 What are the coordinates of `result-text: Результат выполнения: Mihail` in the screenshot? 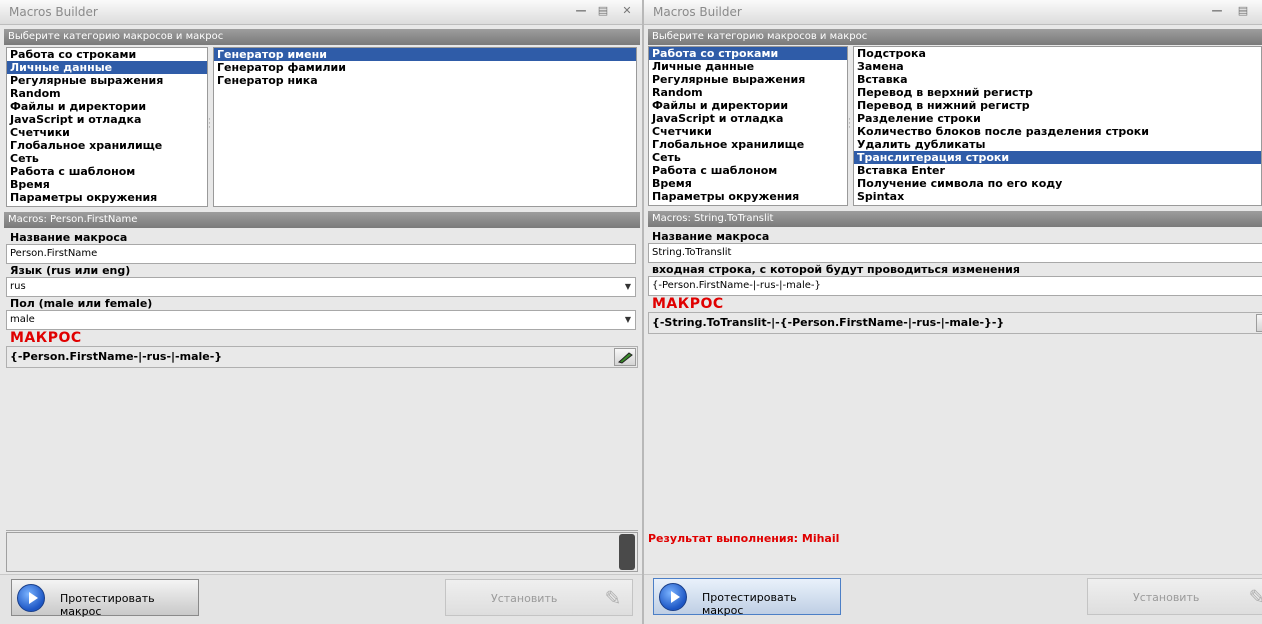 It's located at (744, 538).